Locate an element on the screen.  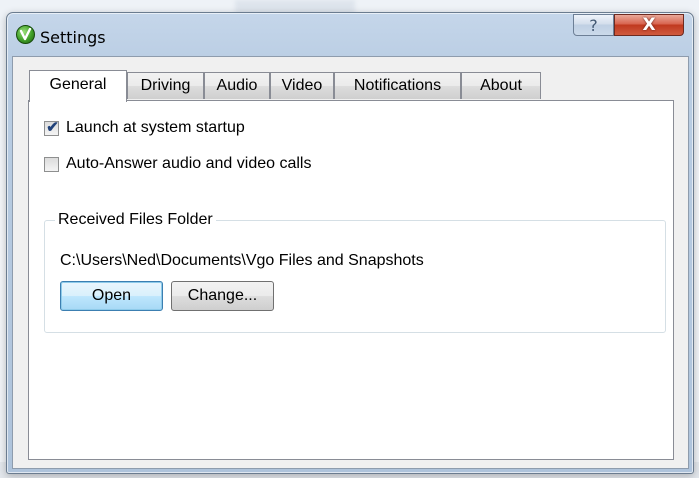
tab-general-label: General is located at coordinates (78, 84).